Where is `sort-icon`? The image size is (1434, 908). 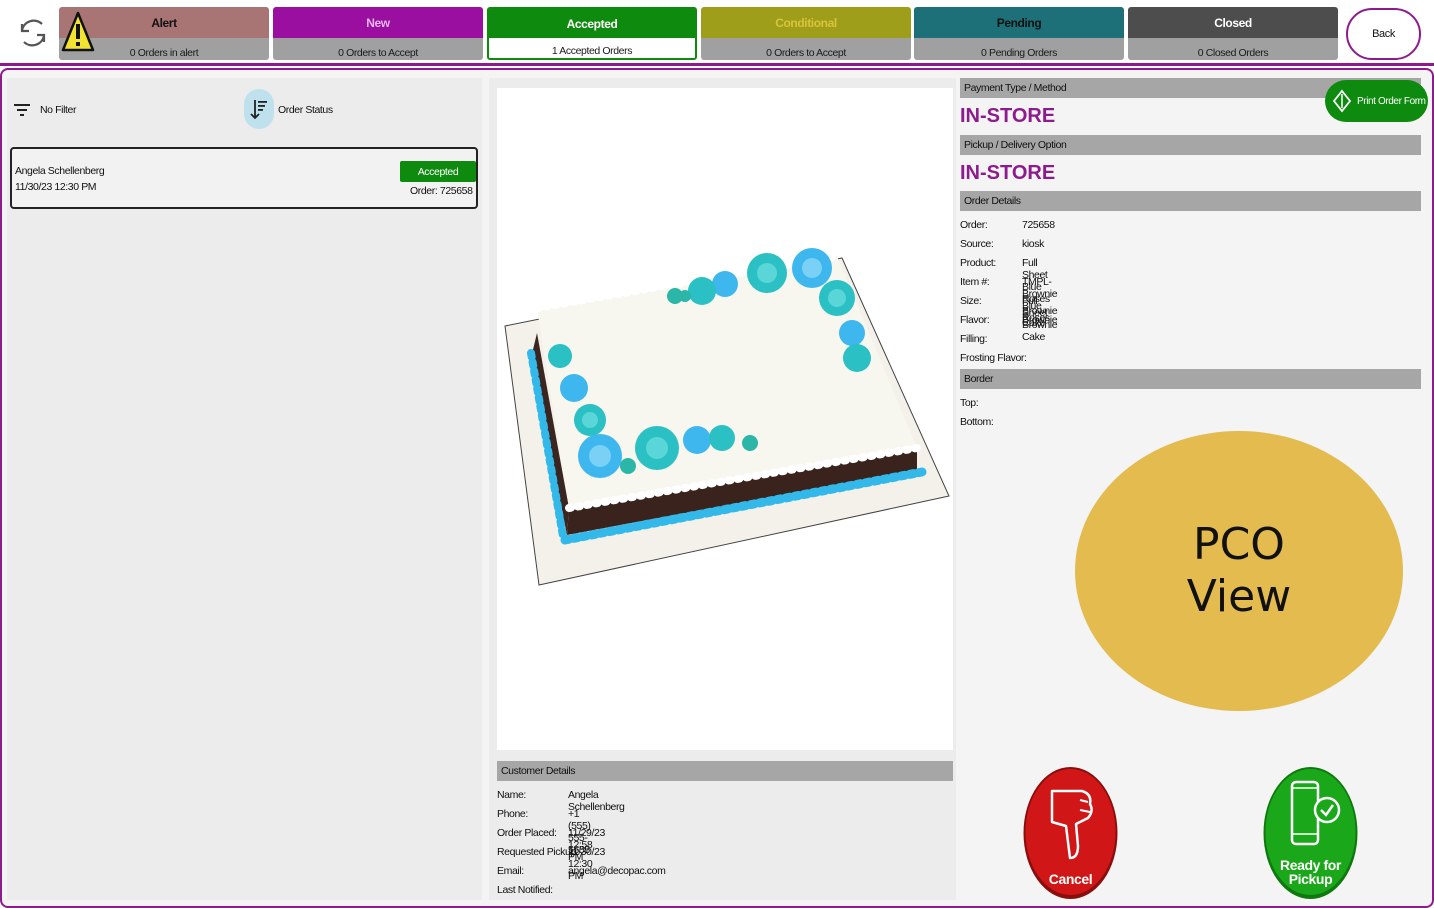 sort-icon is located at coordinates (258, 110).